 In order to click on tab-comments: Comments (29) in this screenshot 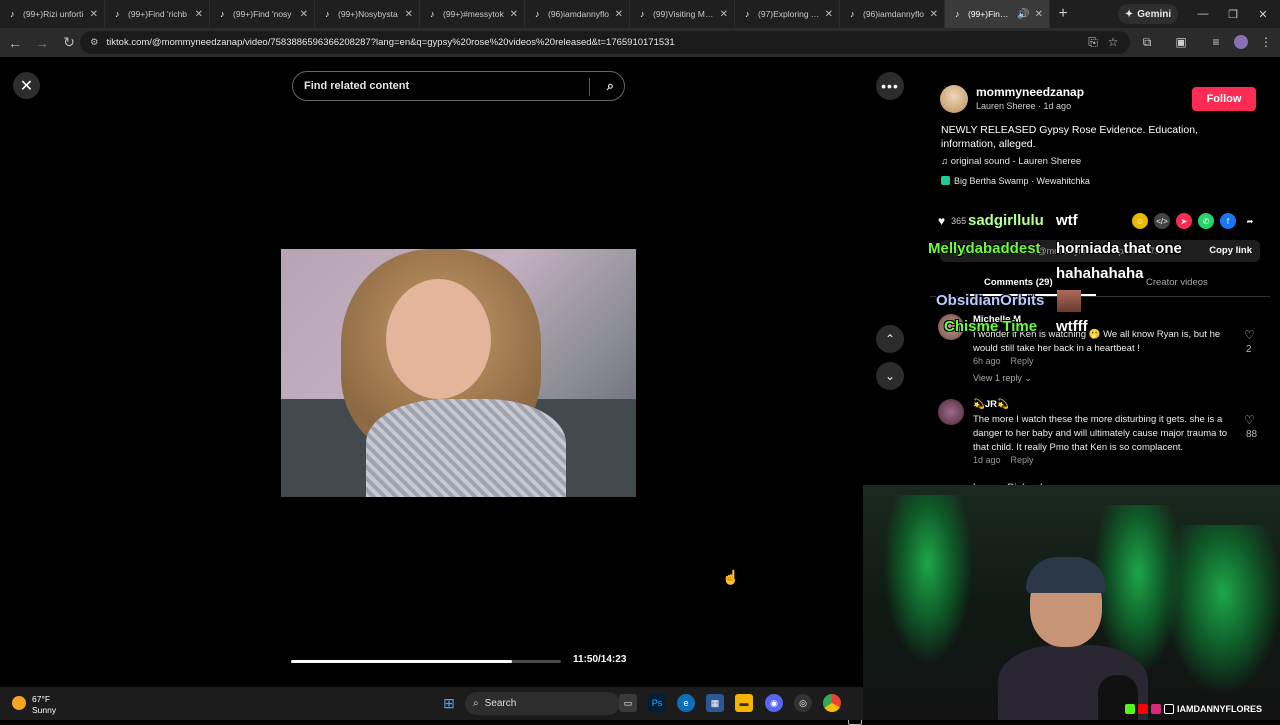, I will do `click(1018, 282)`.